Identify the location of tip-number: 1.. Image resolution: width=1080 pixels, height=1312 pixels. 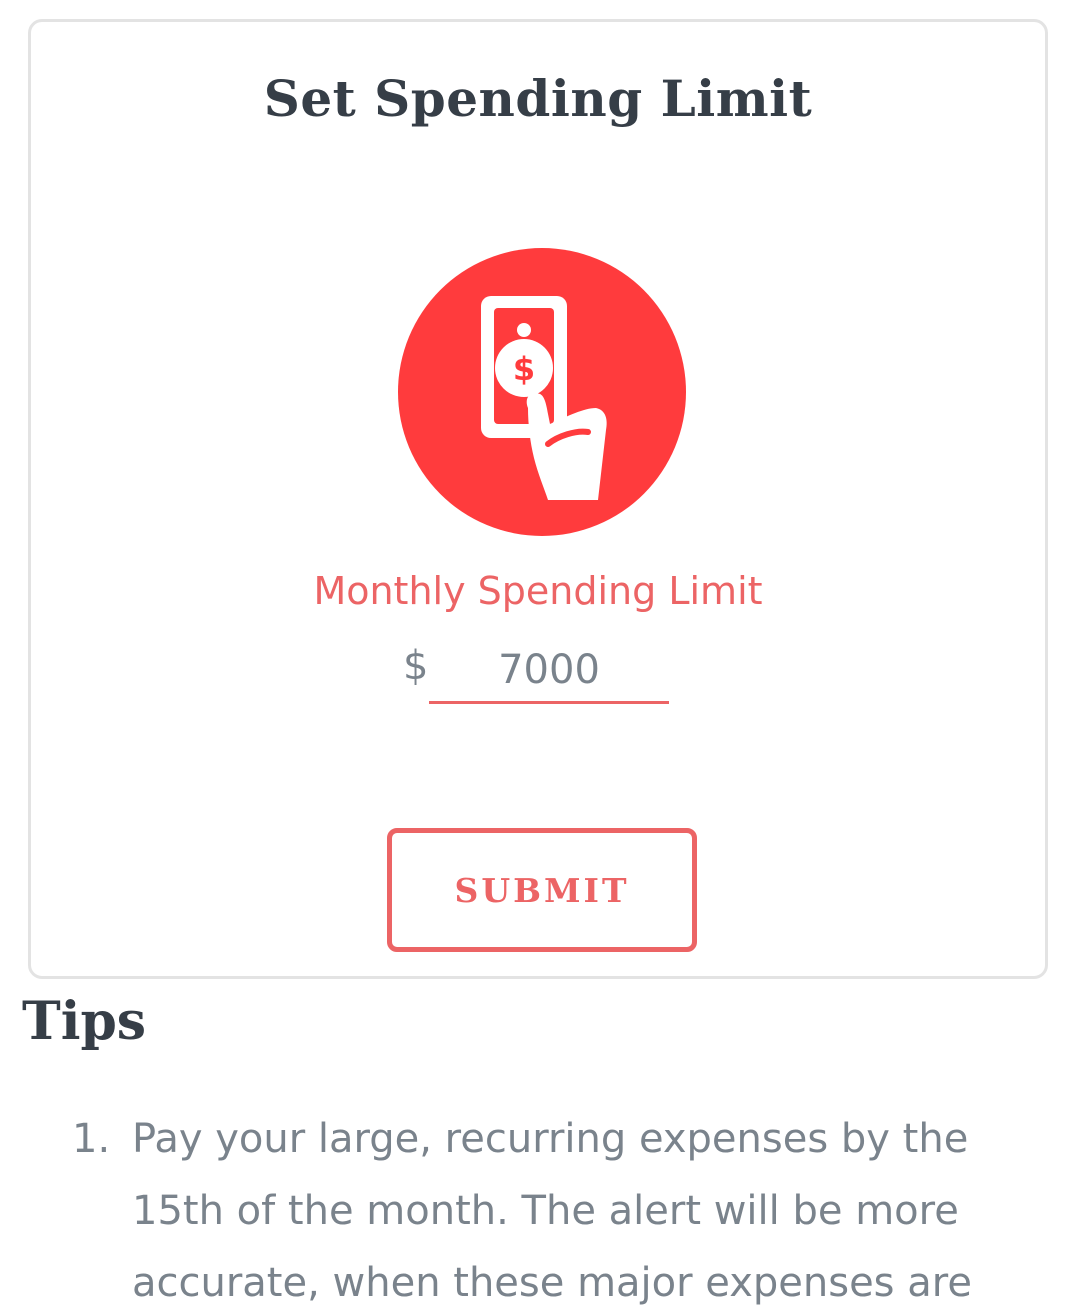
(91, 1139).